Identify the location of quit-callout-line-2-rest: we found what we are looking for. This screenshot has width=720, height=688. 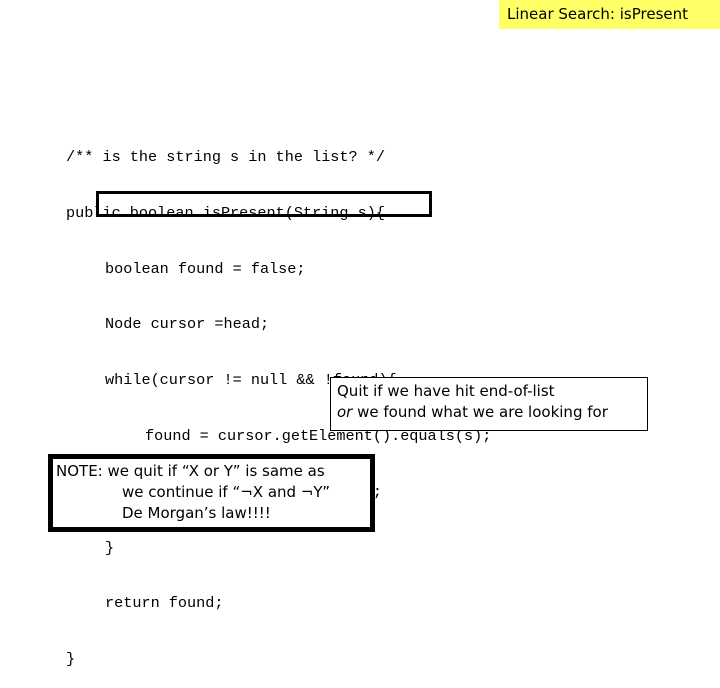
(480, 412).